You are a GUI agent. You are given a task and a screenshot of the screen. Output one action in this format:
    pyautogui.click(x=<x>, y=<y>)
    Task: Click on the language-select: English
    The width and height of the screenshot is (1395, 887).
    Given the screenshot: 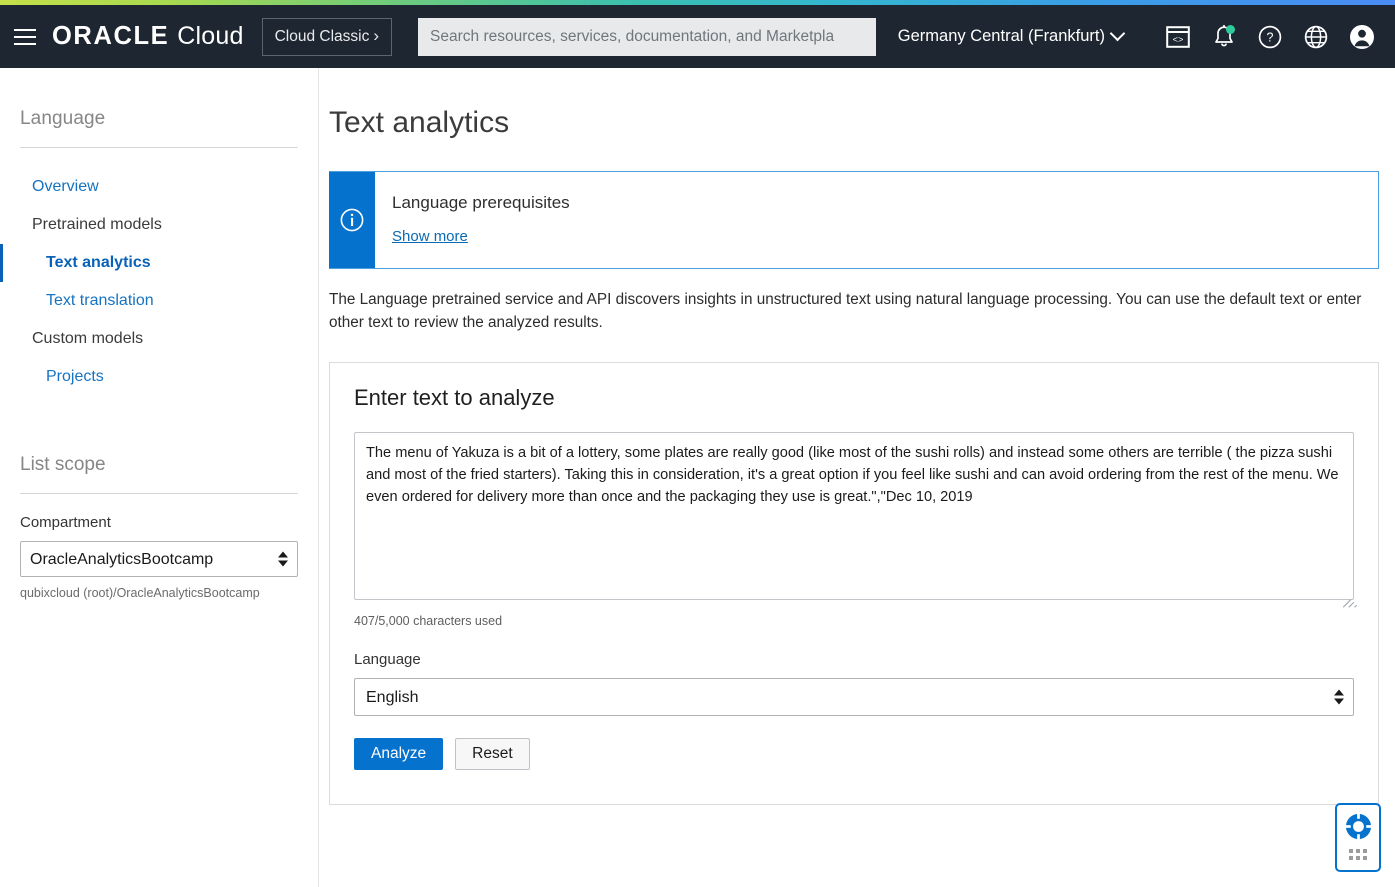 What is the action you would take?
    pyautogui.click(x=854, y=697)
    